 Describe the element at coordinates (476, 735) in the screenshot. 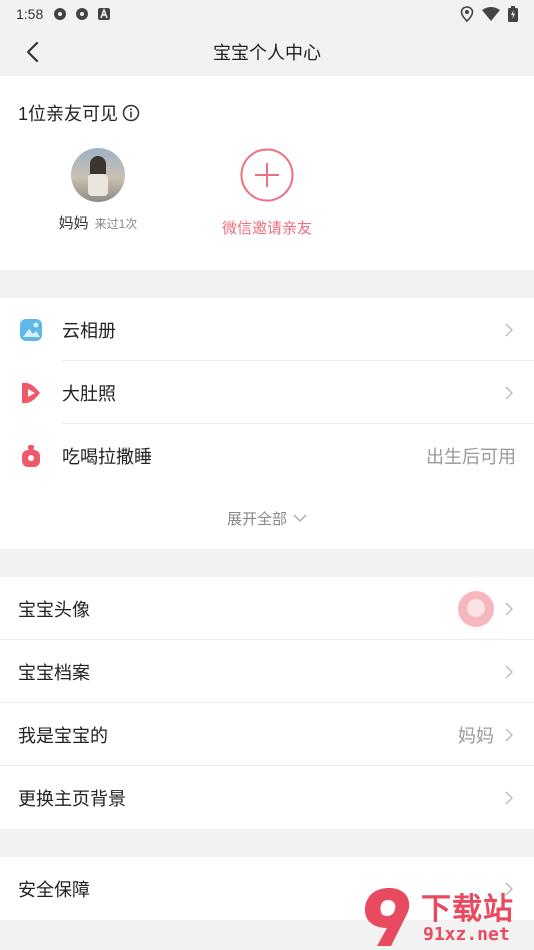

I see `row-value: 妈妈` at that location.